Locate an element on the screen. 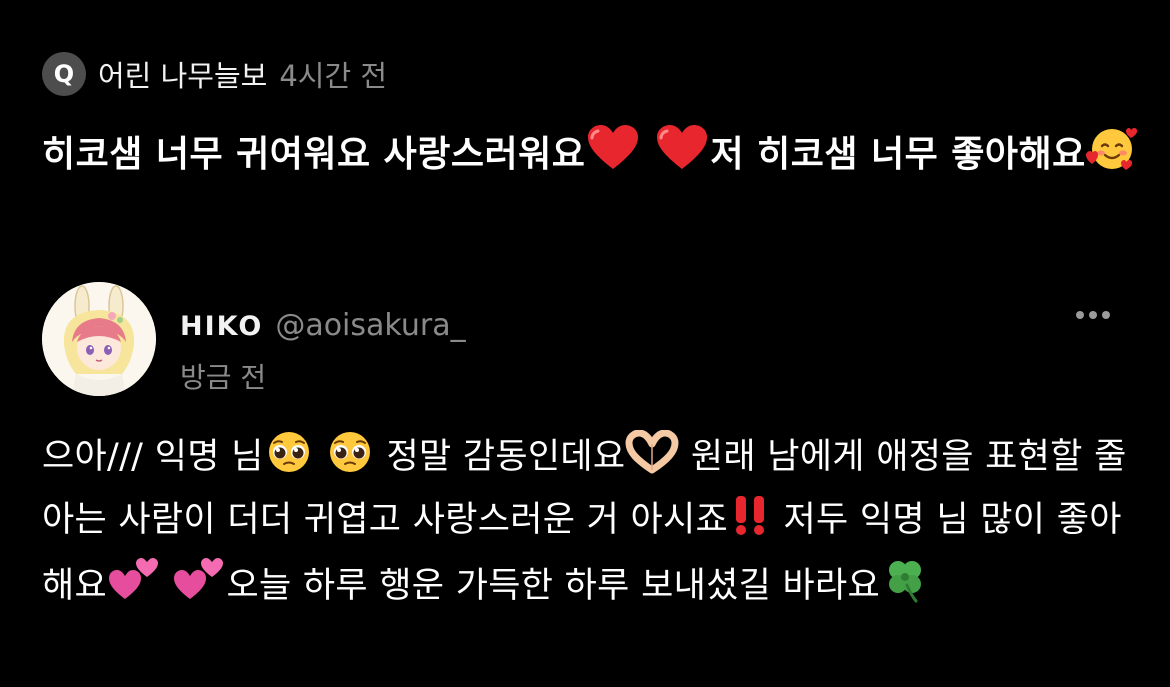 The height and width of the screenshot is (687, 1170). answer-author: HIKO @aoisakura_ is located at coordinates (323, 325).